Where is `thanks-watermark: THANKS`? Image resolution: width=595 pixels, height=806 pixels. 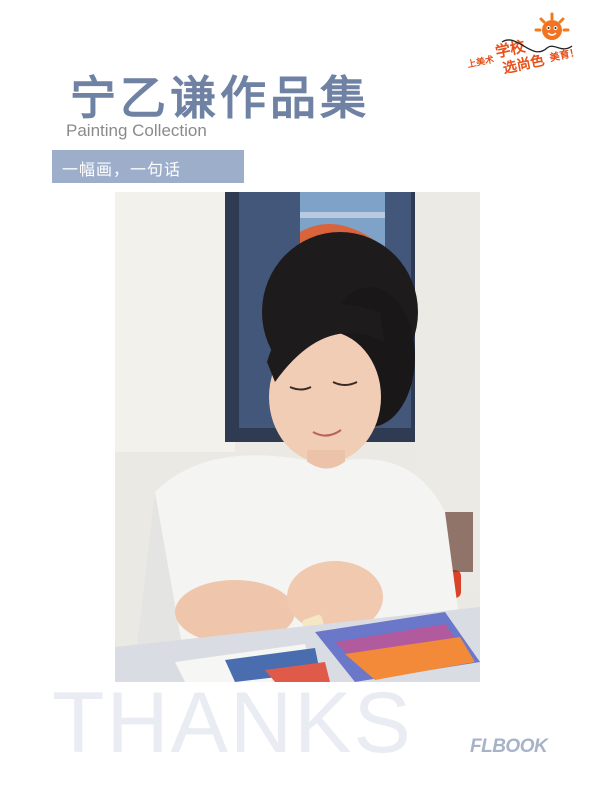
thanks-watermark: THANKS is located at coordinates (232, 723).